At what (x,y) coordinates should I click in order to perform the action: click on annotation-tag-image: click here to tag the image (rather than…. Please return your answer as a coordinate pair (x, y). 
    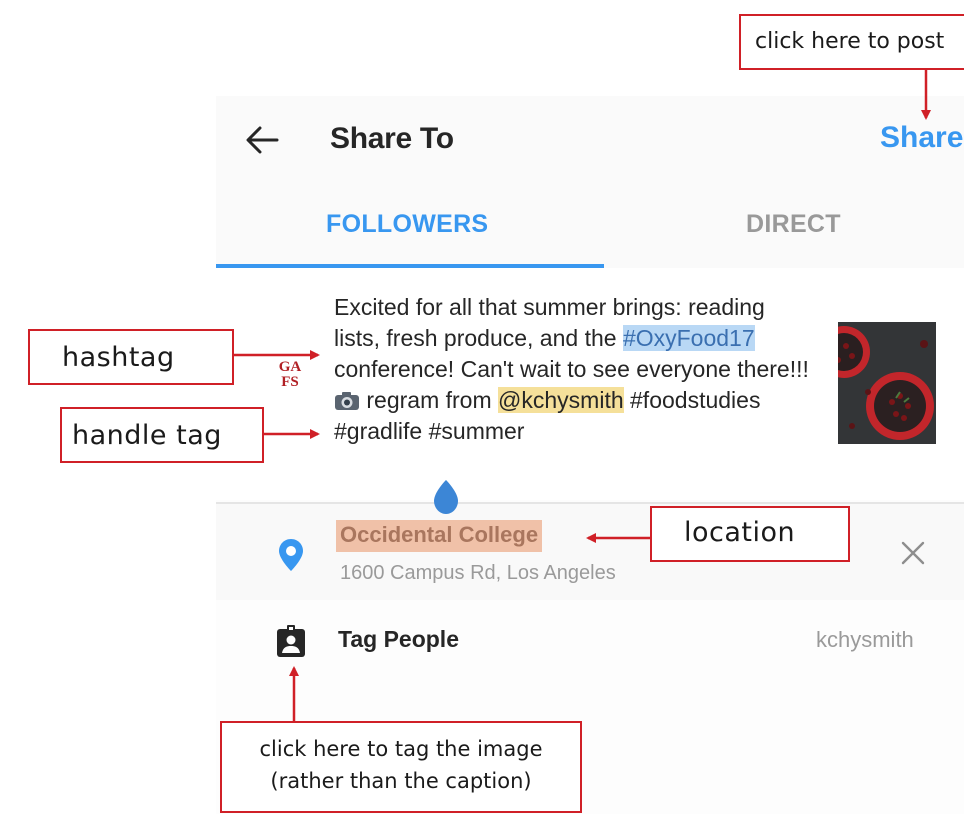
    Looking at the image, I should click on (401, 767).